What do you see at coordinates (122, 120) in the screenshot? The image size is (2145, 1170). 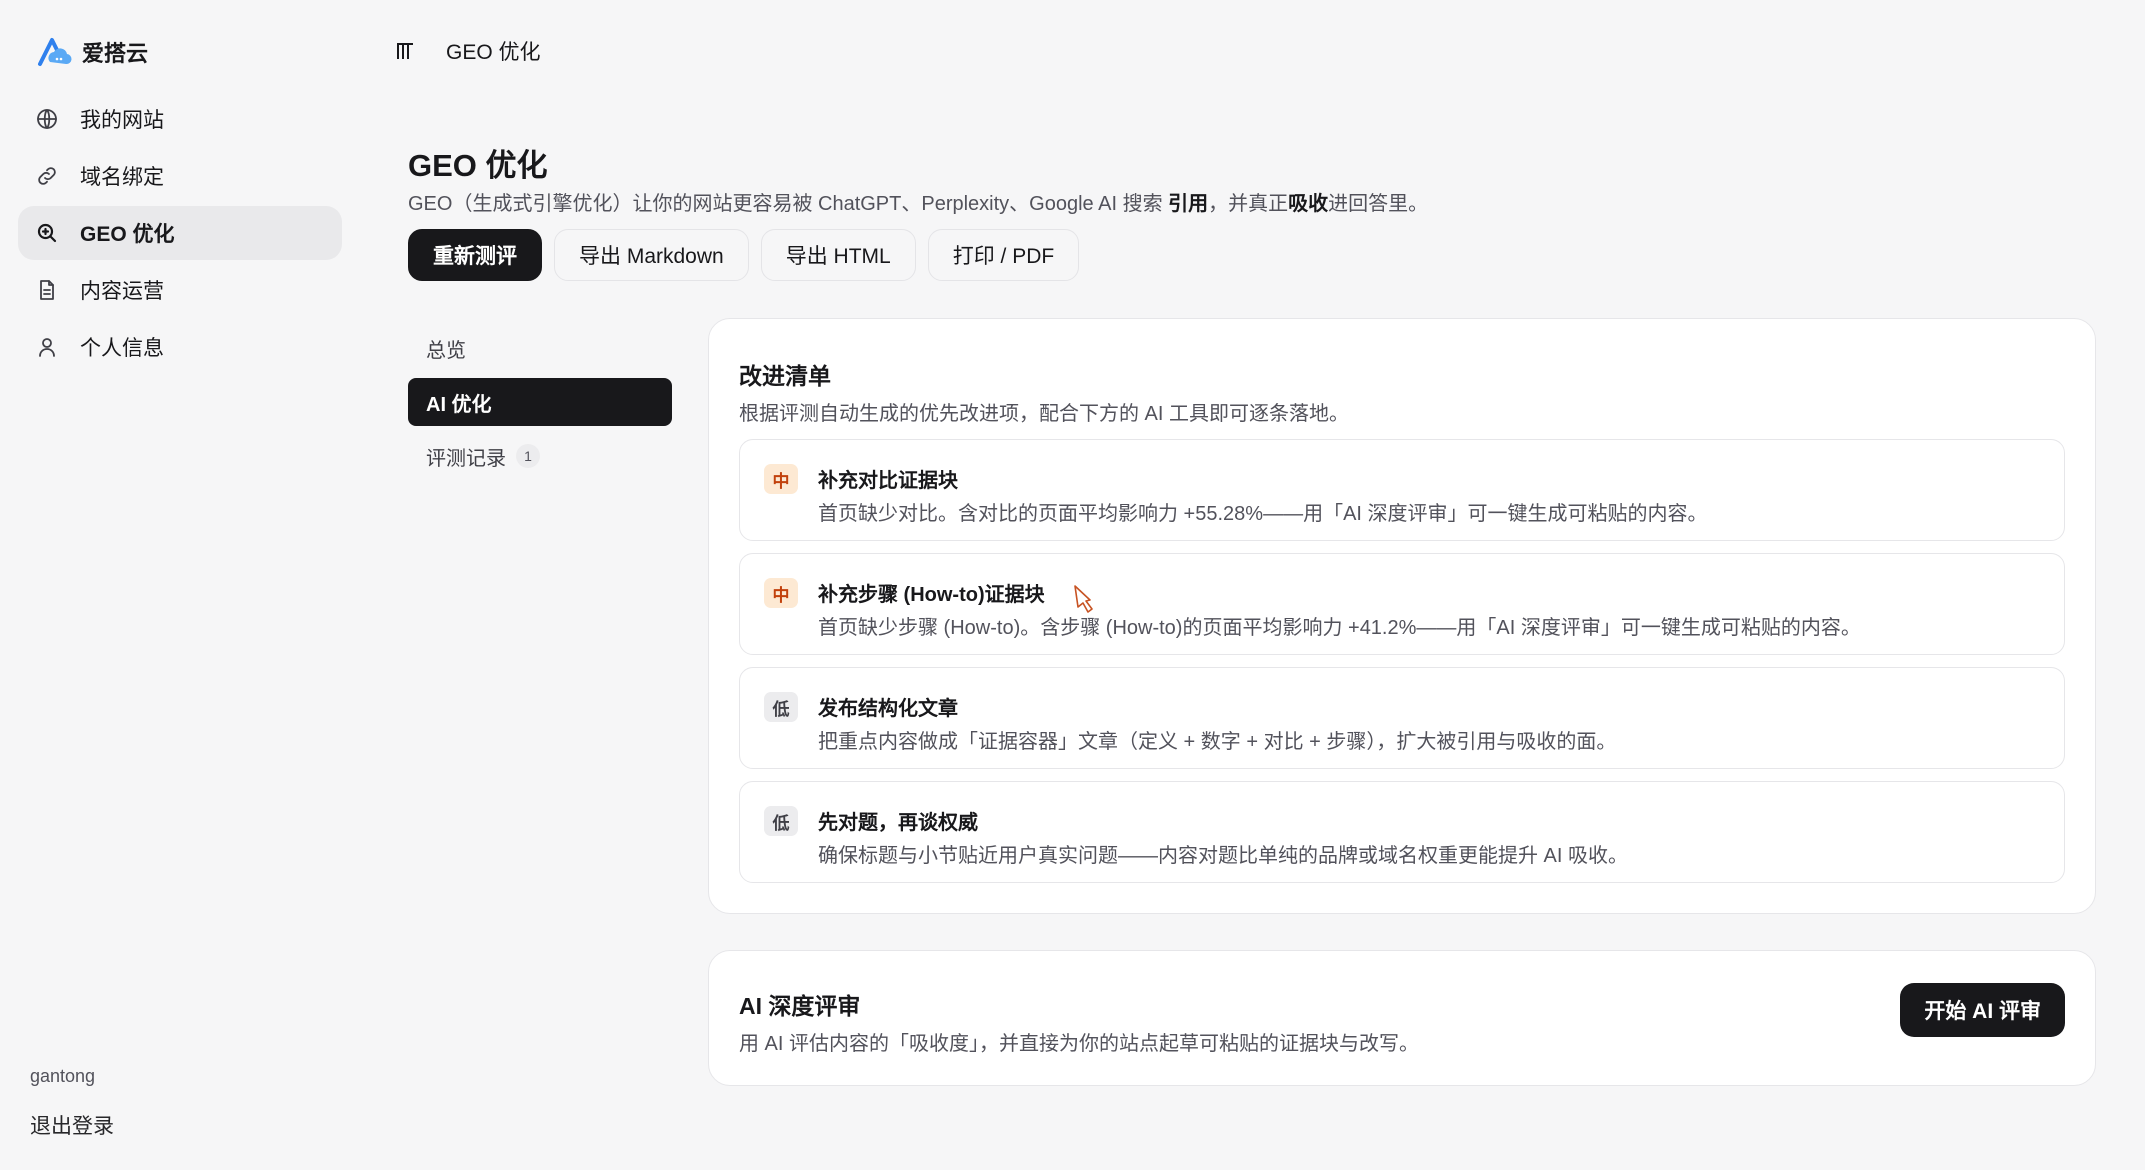 I see `sidebar-item-label: 我的网站` at bounding box center [122, 120].